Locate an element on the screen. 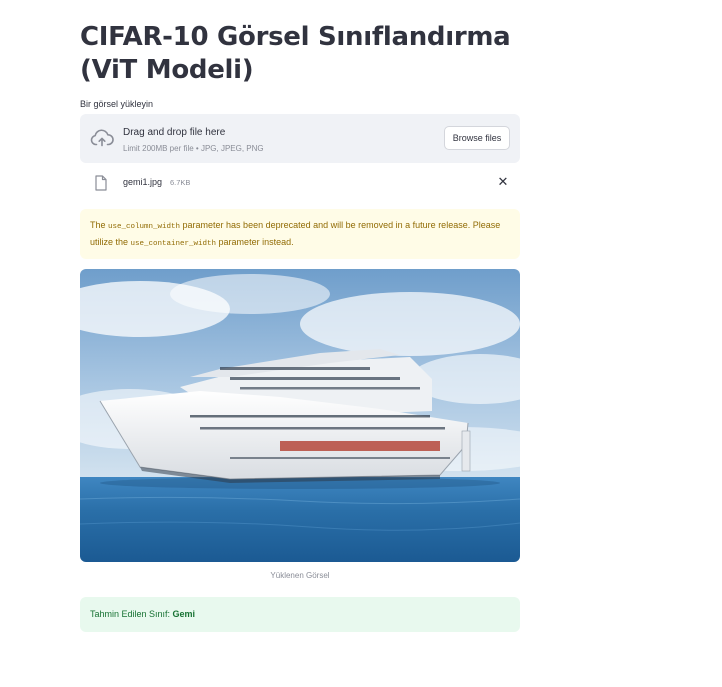  warning-text-1: The is located at coordinates (99, 225).